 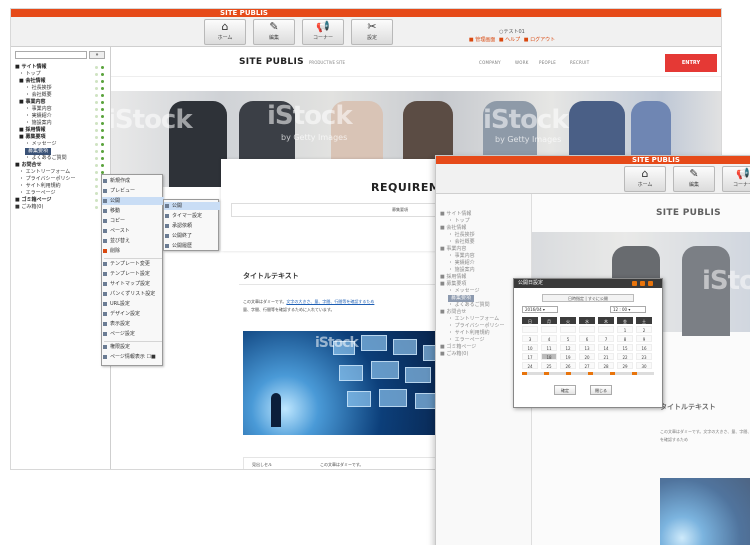 What do you see at coordinates (484, 228) in the screenshot?
I see `tree-item: ■ 会社情報` at bounding box center [484, 228].